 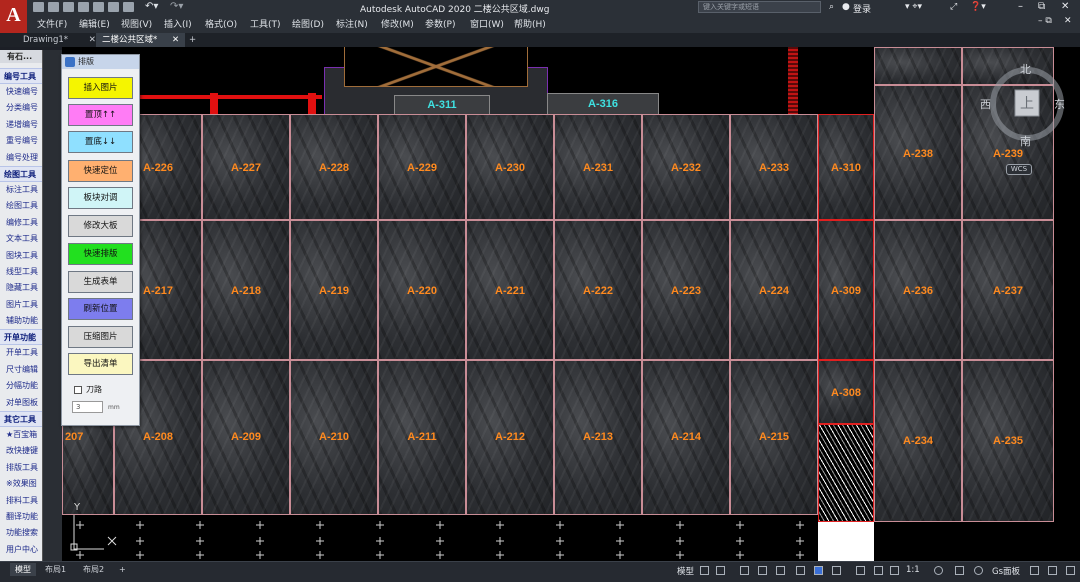 I want to click on palette-item: 用户中心, so click(x=21, y=550).